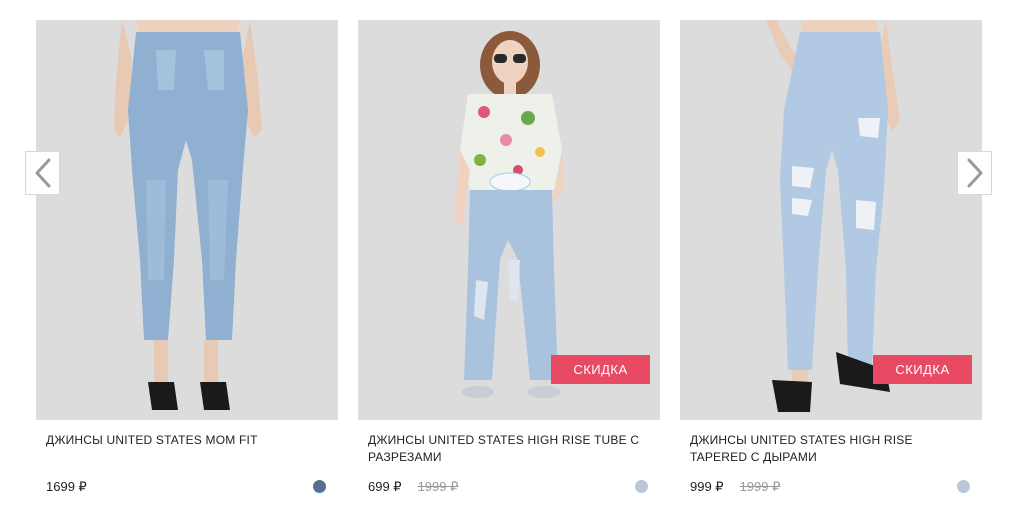 This screenshot has width=1025, height=506. Describe the element at coordinates (509, 487) in the screenshot. I see `price-row: 699 ₽ 1999 ₽` at that location.